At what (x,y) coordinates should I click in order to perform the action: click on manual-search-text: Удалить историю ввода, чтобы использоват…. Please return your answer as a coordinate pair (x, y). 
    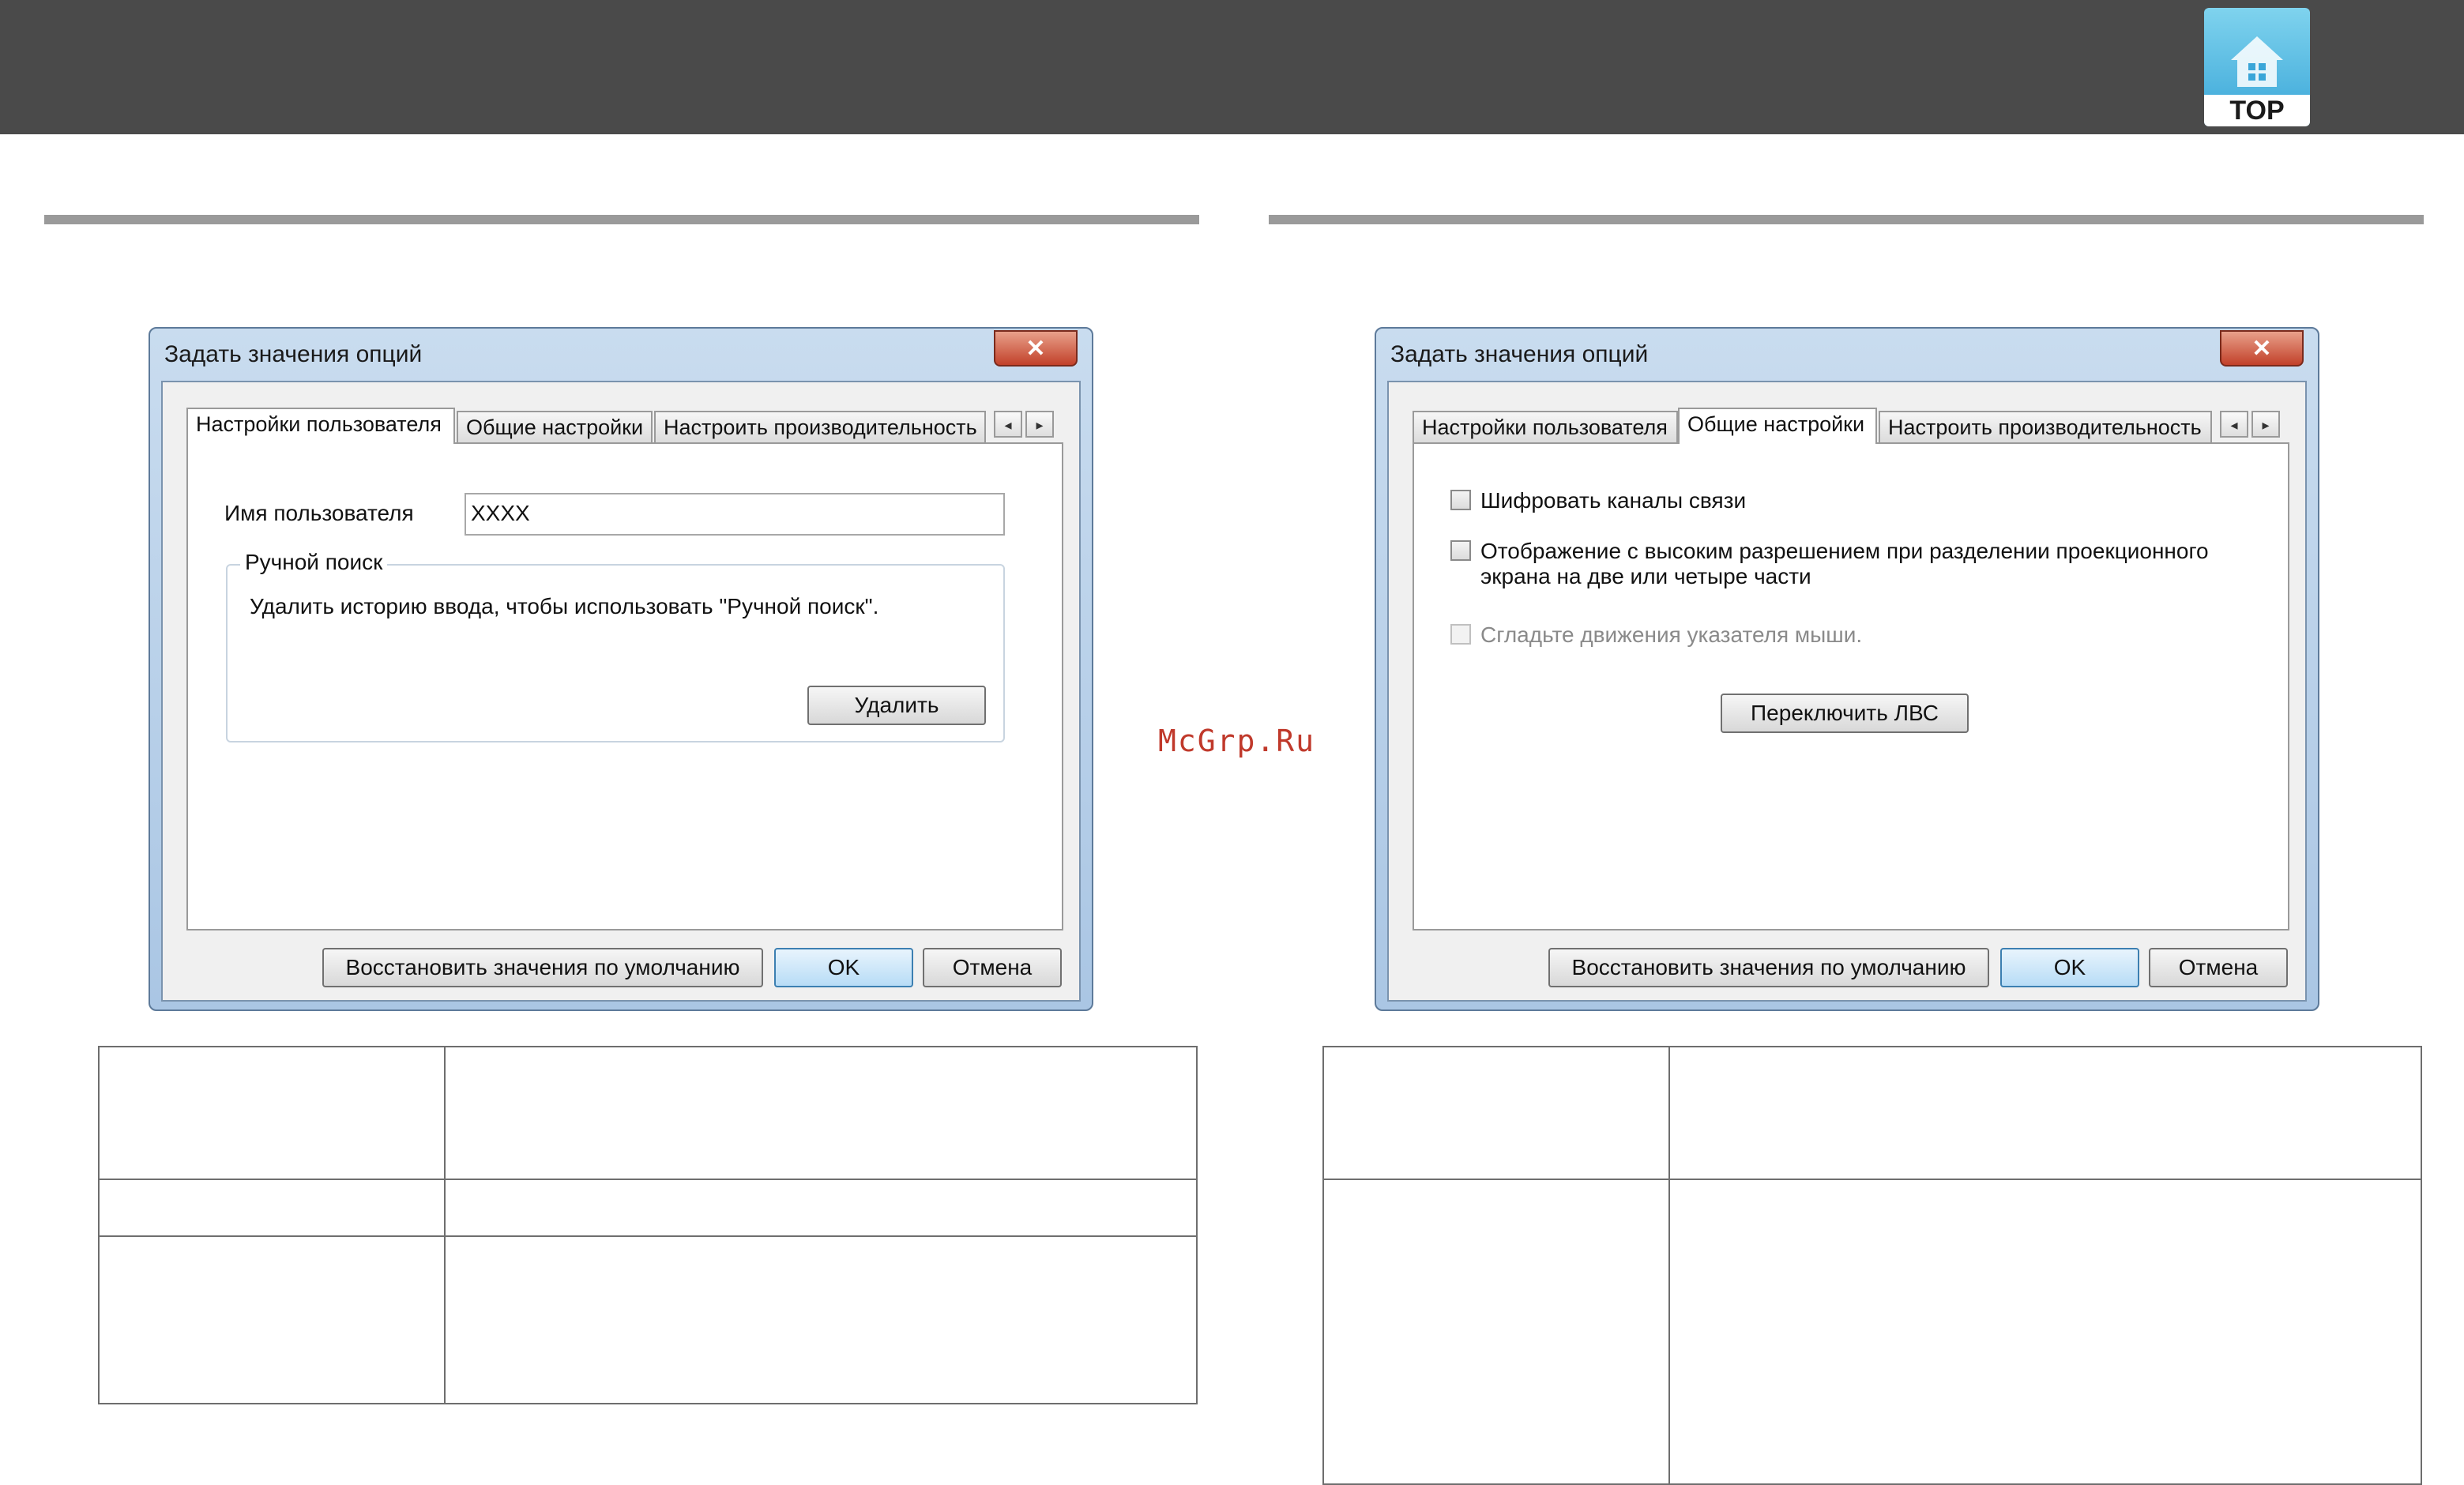
    Looking at the image, I should click on (564, 606).